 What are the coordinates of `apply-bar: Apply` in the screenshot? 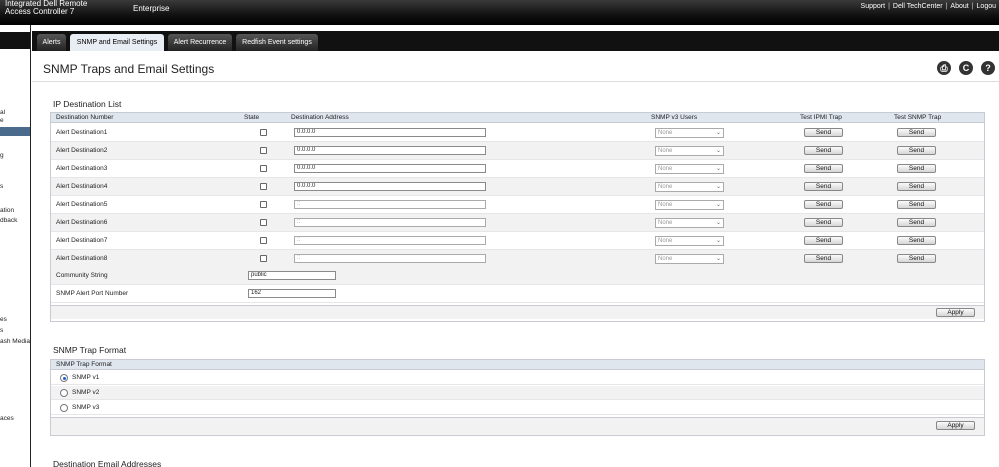 It's located at (517, 426).